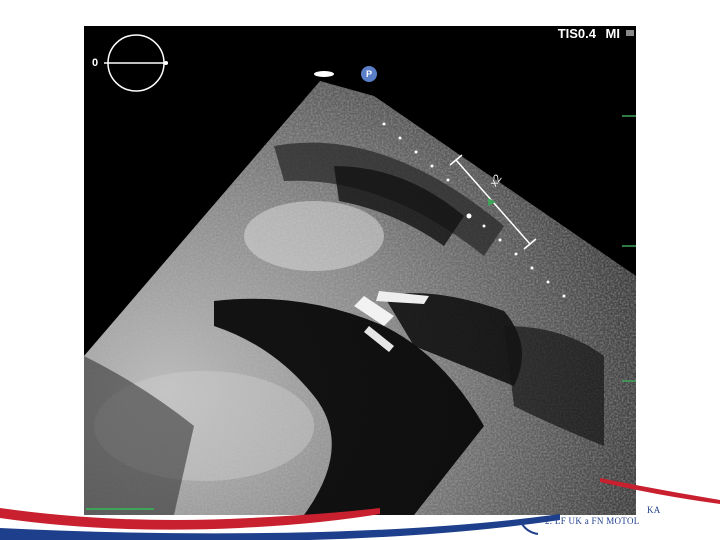  Describe the element at coordinates (592, 521) in the screenshot. I see `institution-line2: 2. LF UK a FN MOTOL` at that location.